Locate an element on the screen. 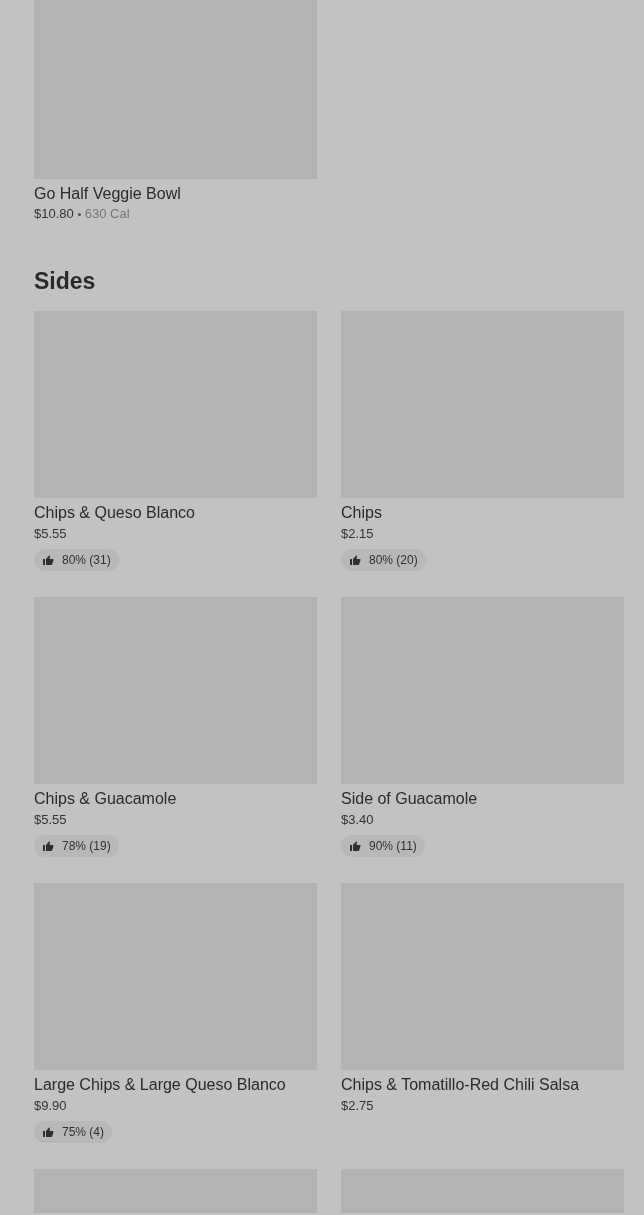 The image size is (644, 1215). item-name: Chips & Guacamole is located at coordinates (175, 799).